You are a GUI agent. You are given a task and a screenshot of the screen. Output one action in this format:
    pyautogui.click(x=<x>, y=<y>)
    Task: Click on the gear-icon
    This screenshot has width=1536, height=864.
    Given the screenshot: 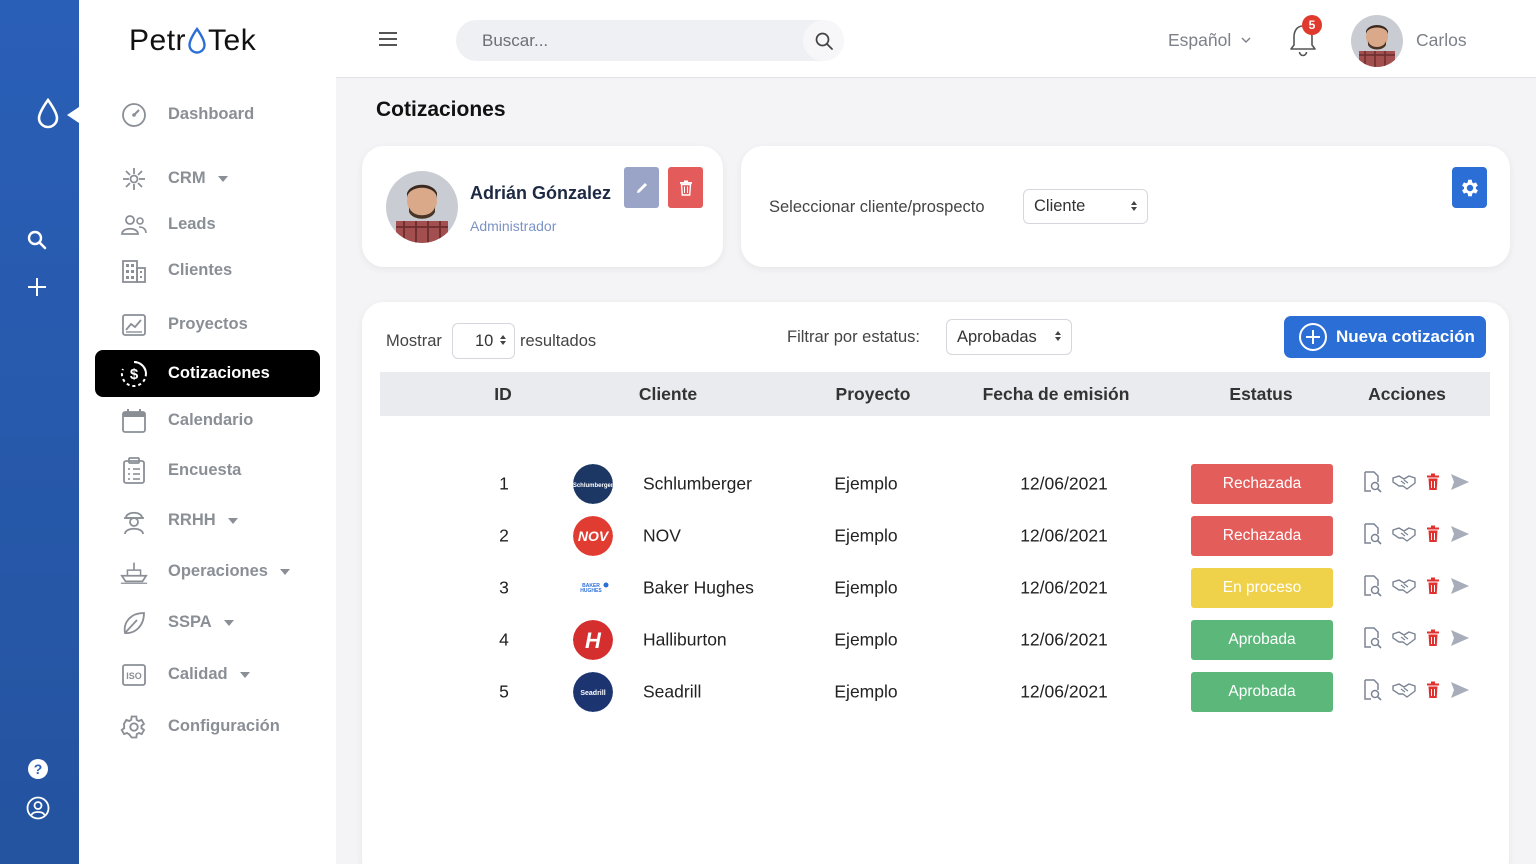 What is the action you would take?
    pyautogui.click(x=1469, y=187)
    